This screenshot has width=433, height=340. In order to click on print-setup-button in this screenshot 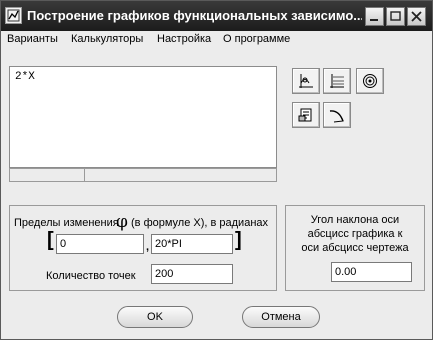, I will do `click(306, 115)`.